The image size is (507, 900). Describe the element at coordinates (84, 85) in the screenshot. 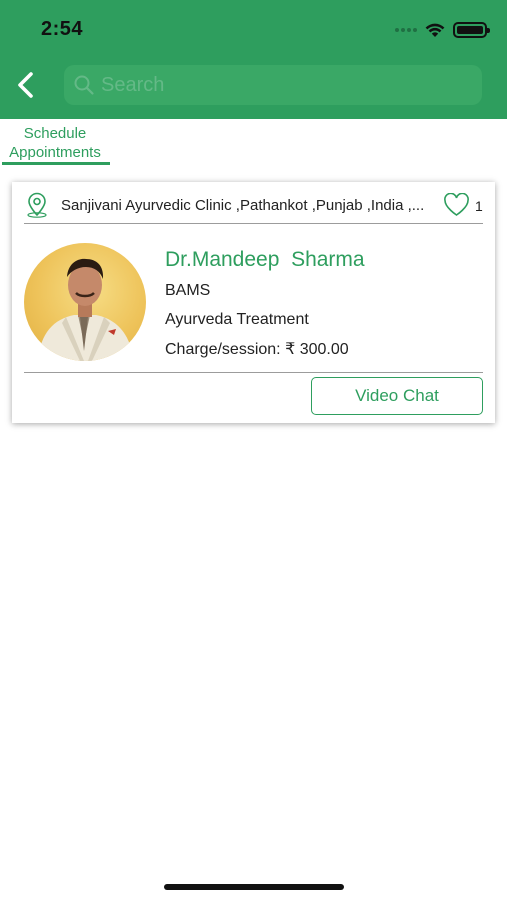

I see `search-icon` at that location.